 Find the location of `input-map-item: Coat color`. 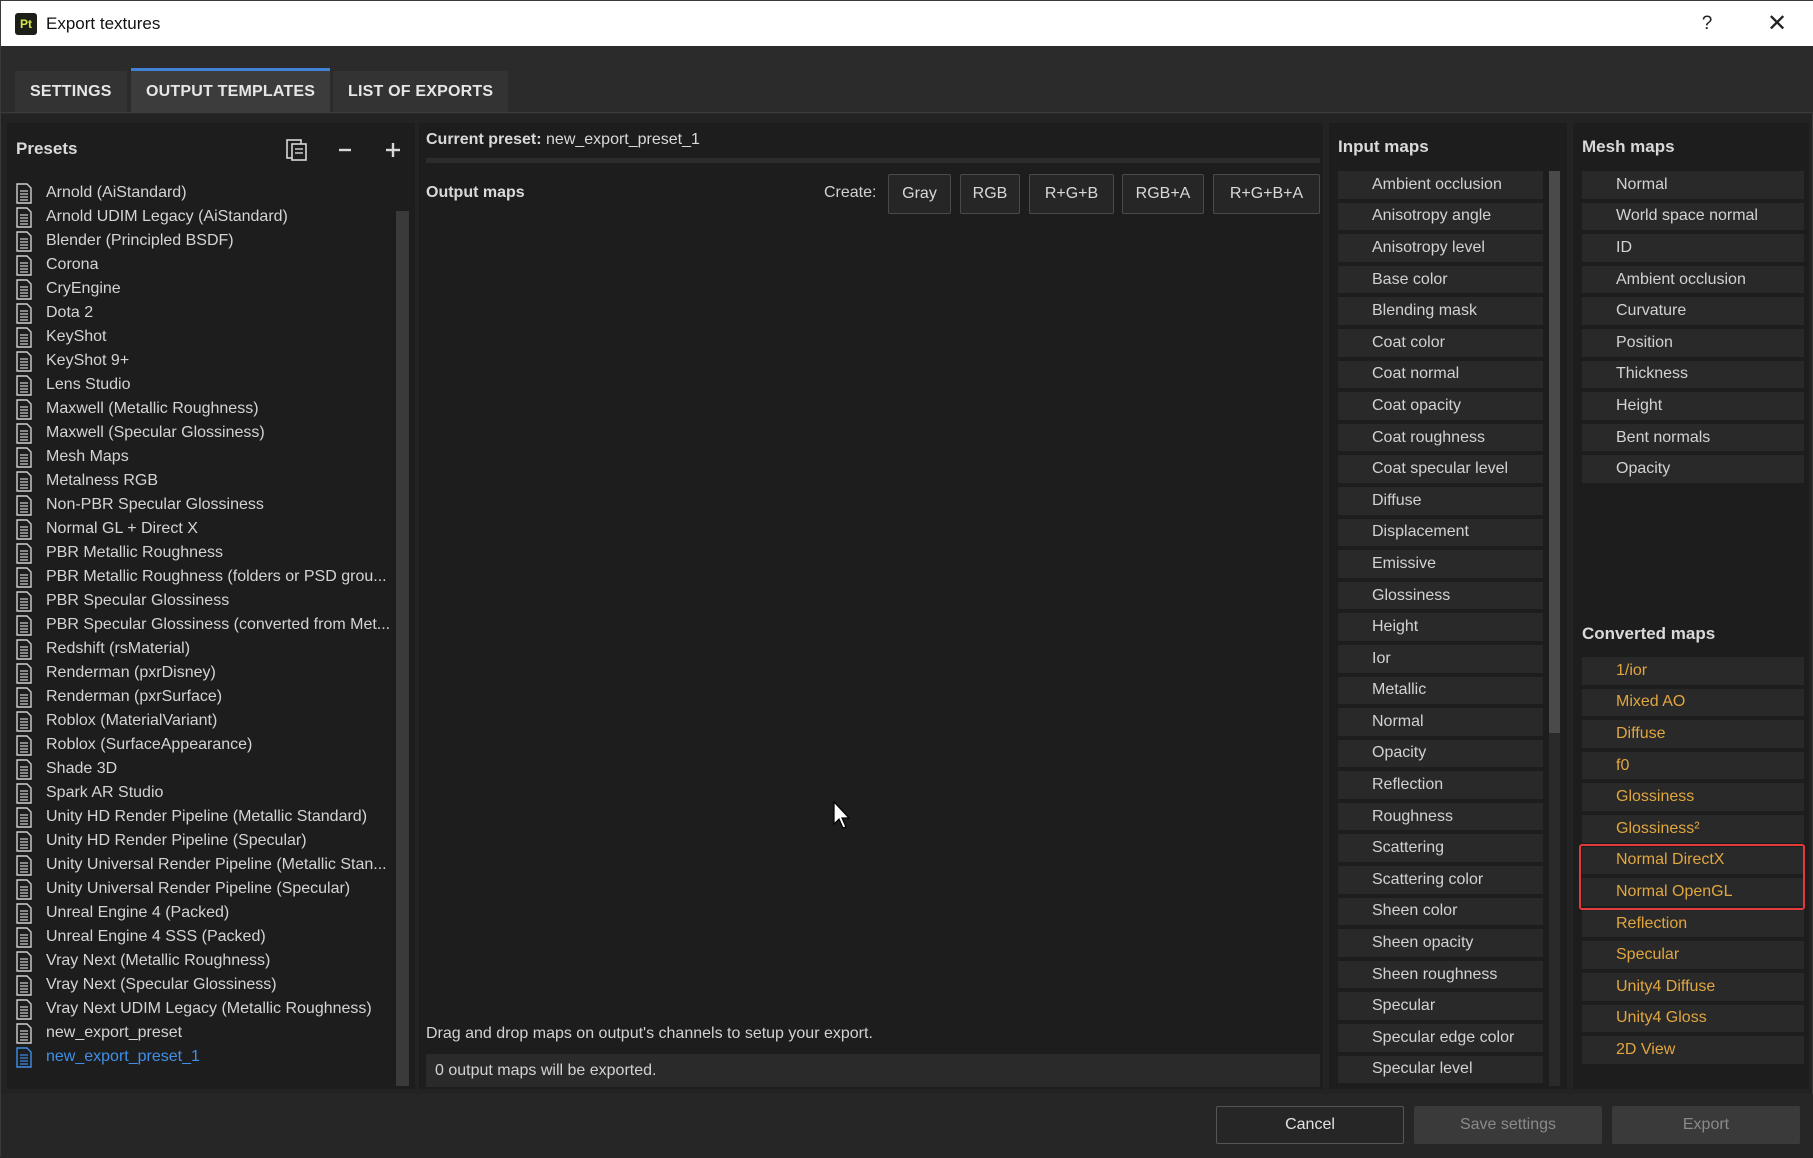

input-map-item: Coat color is located at coordinates (1440, 342).